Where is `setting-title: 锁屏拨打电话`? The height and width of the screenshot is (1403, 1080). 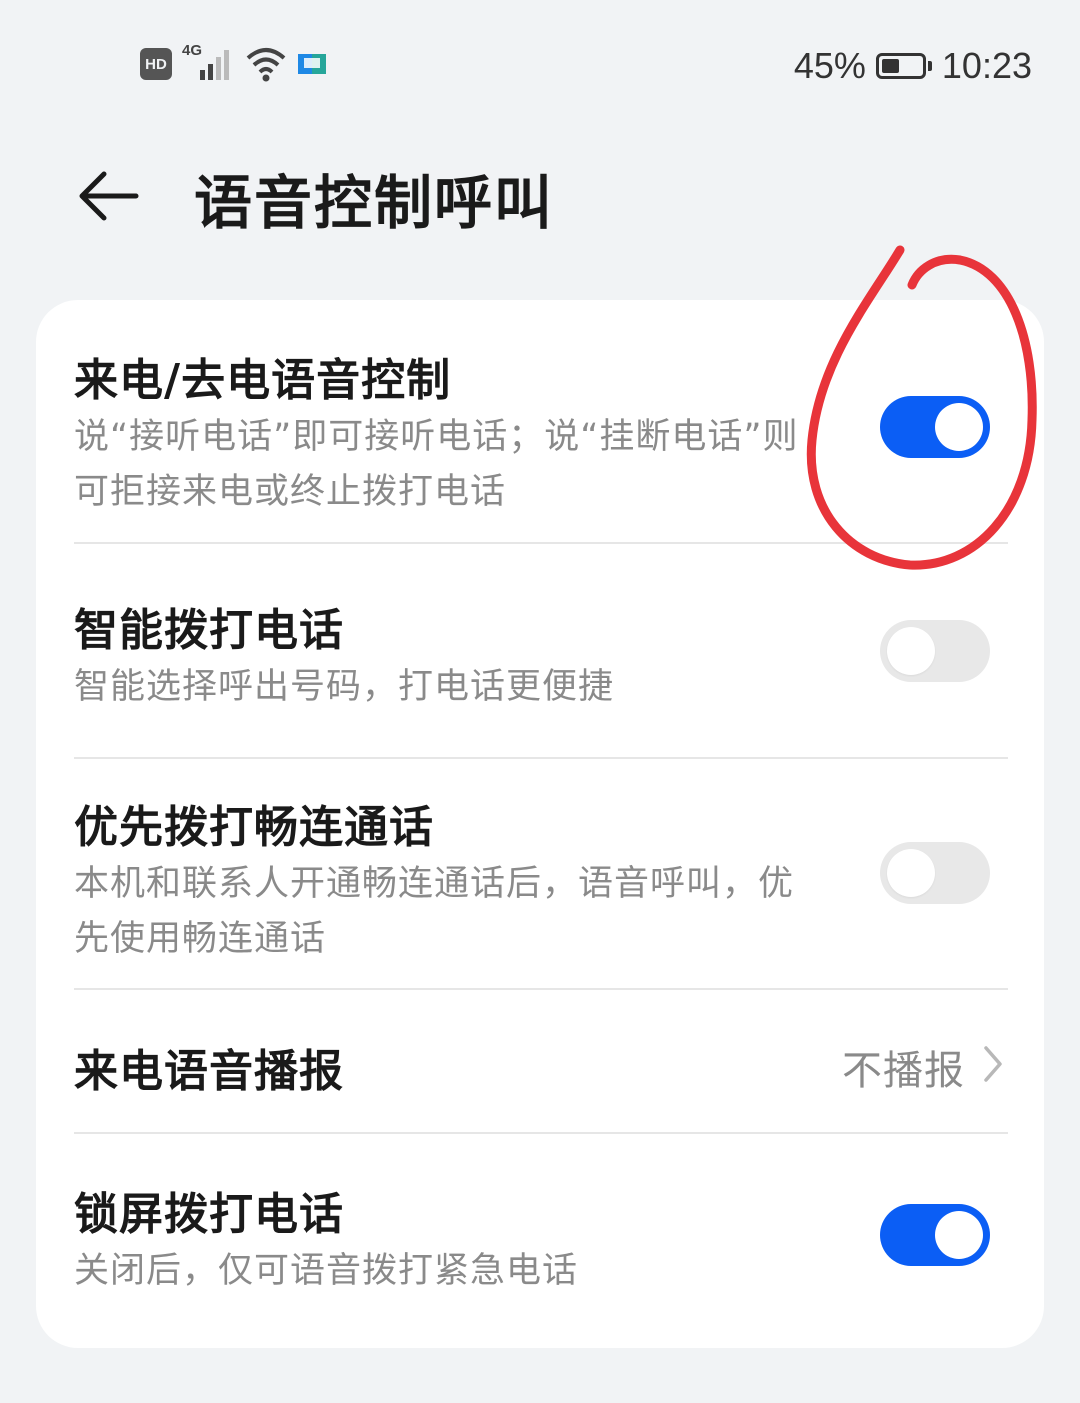
setting-title: 锁屏拨打电话 is located at coordinates (209, 1214).